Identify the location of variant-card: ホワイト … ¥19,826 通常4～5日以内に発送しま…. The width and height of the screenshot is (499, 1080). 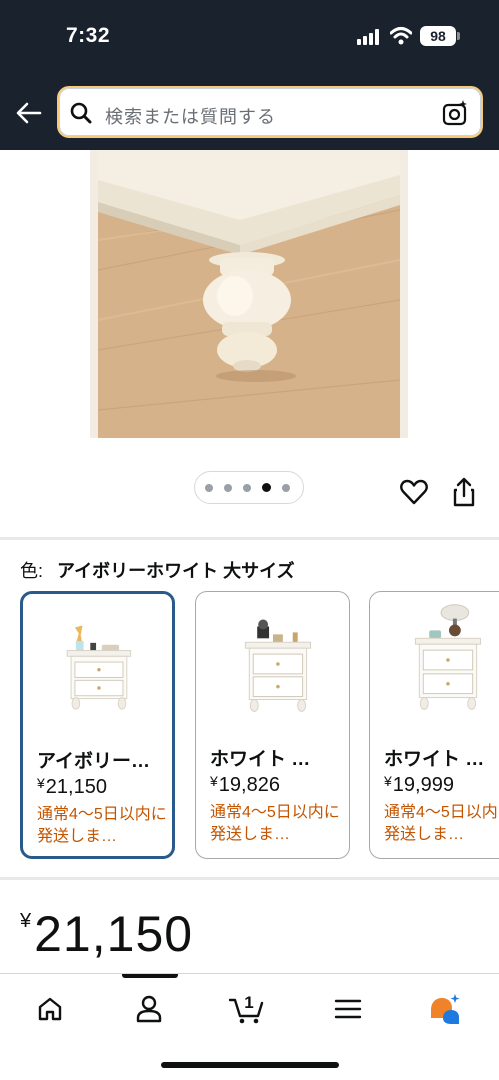
(272, 725).